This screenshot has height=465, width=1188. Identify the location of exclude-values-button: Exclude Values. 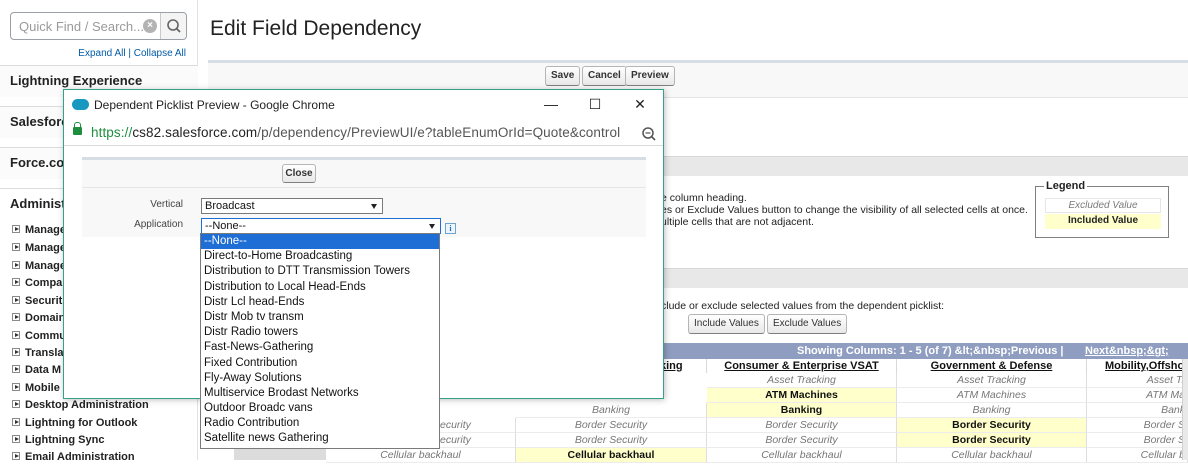
(807, 324).